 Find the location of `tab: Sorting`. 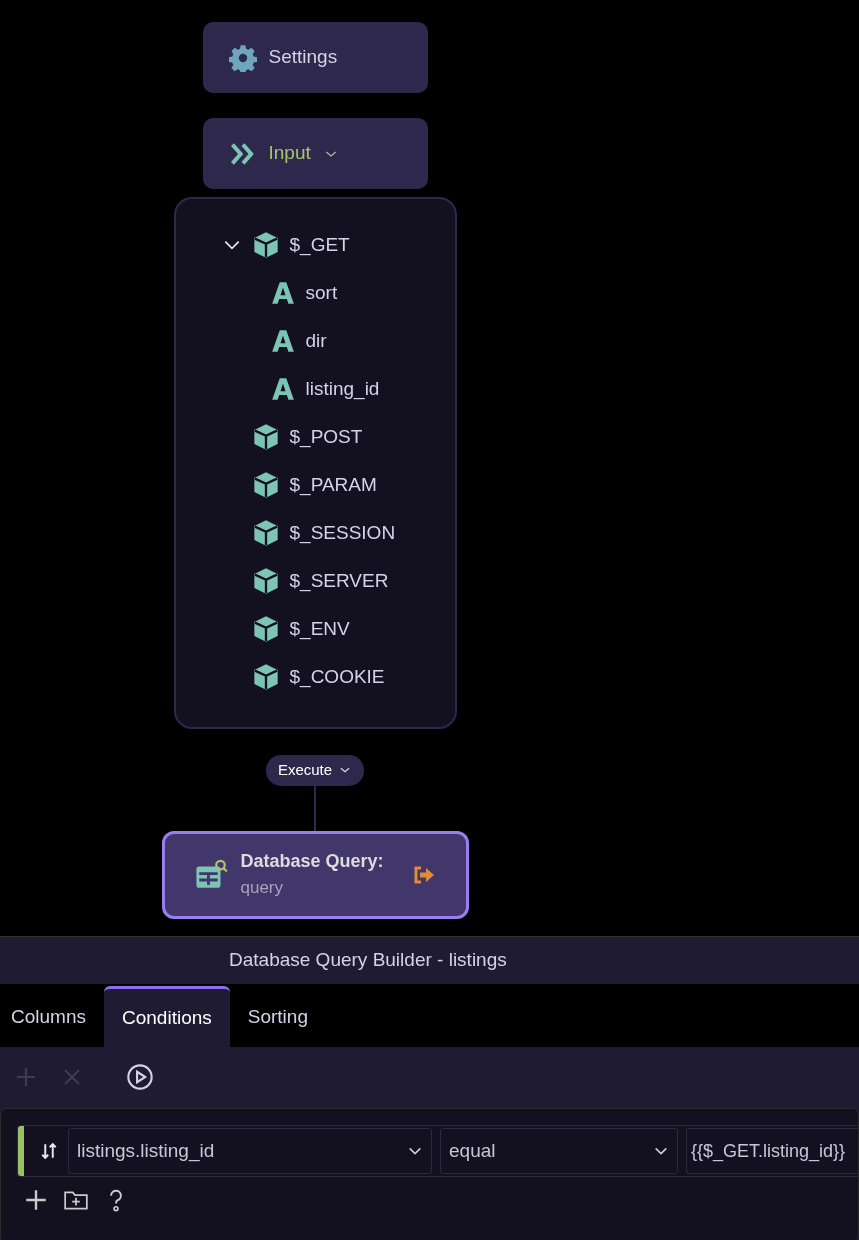

tab: Sorting is located at coordinates (277, 1017).